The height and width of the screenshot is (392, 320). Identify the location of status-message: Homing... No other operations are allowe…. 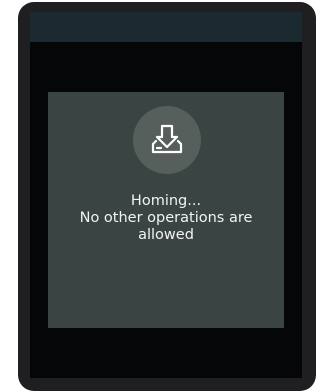
(166, 218).